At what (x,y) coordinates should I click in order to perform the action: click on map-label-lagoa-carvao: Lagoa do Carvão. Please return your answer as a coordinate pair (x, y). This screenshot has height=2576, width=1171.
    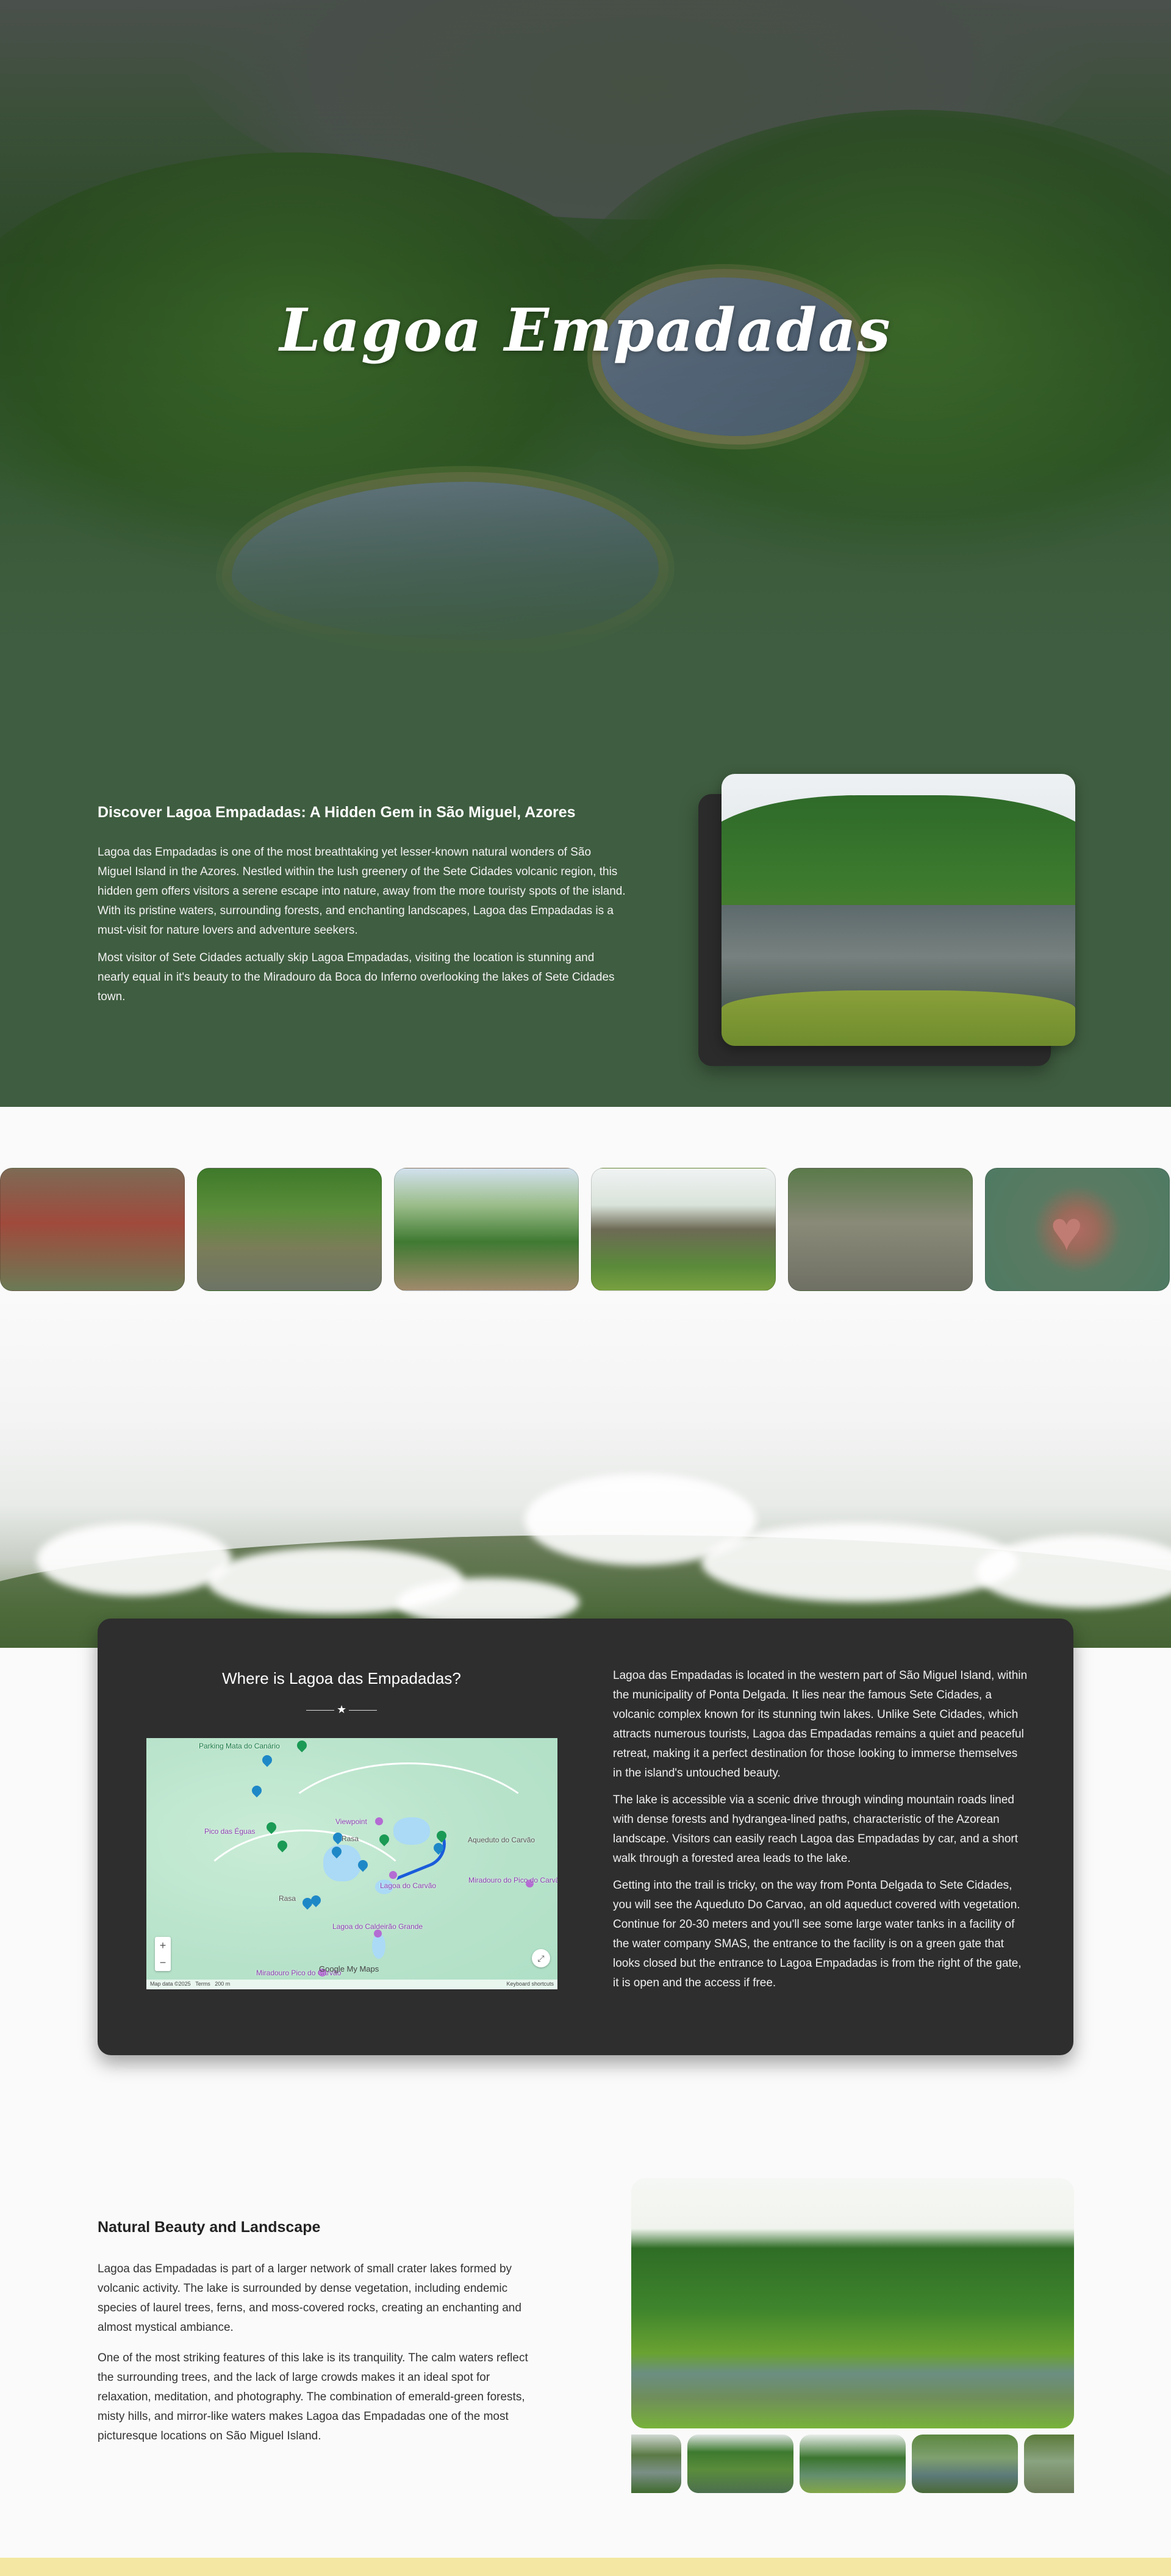
    Looking at the image, I should click on (408, 1885).